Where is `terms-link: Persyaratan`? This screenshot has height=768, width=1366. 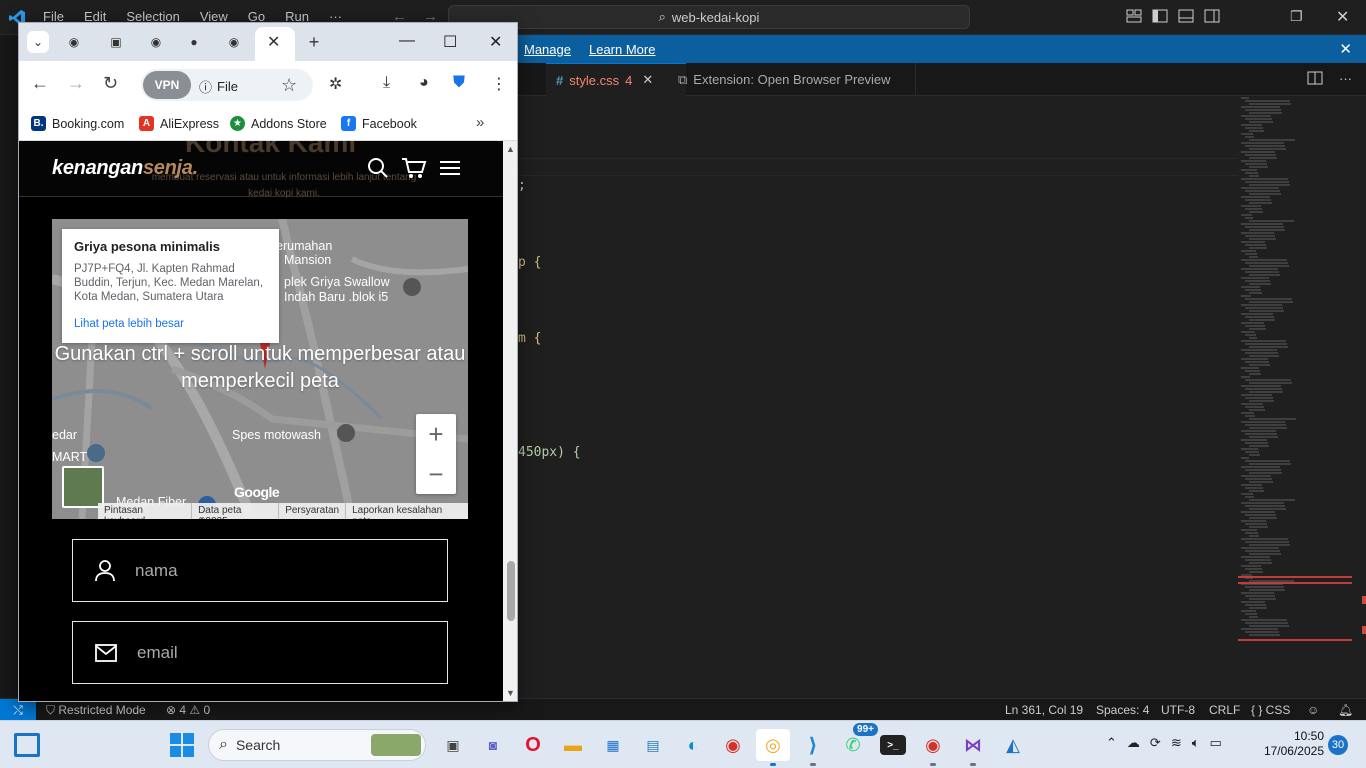
terms-link: Persyaratan is located at coordinates (313, 511).